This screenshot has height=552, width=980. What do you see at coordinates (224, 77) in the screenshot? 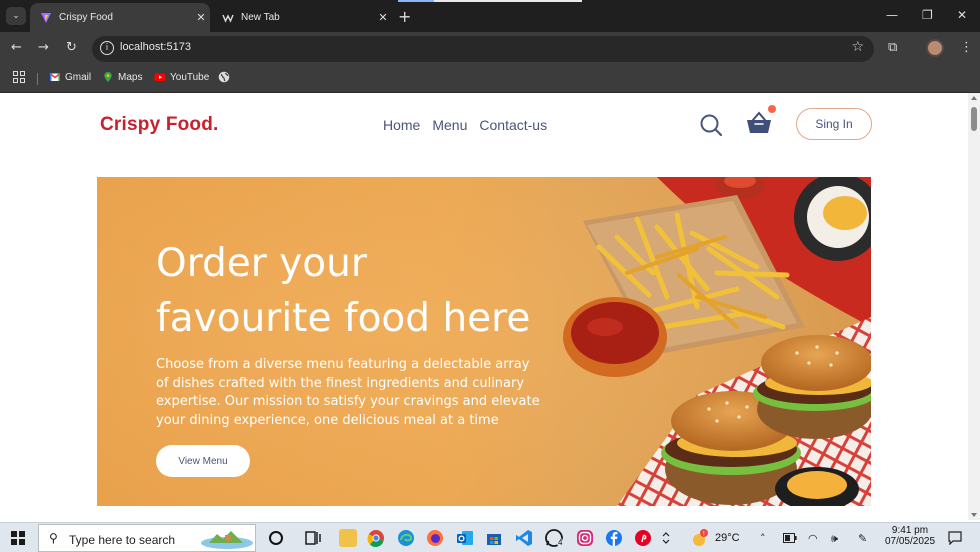
I see `globe-icon` at bounding box center [224, 77].